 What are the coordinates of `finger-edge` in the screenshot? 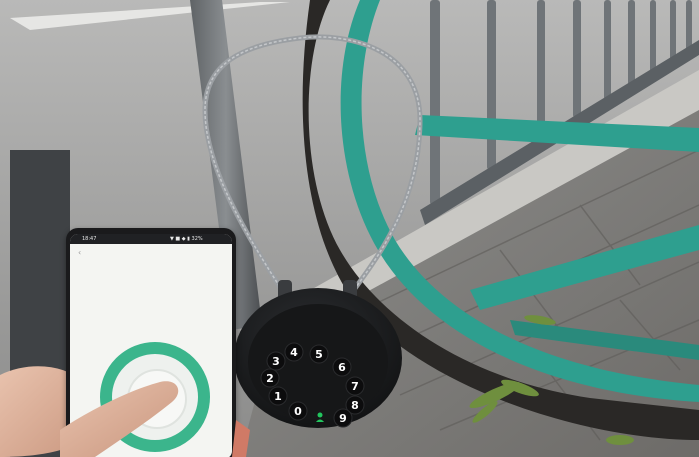 It's located at (241, 438).